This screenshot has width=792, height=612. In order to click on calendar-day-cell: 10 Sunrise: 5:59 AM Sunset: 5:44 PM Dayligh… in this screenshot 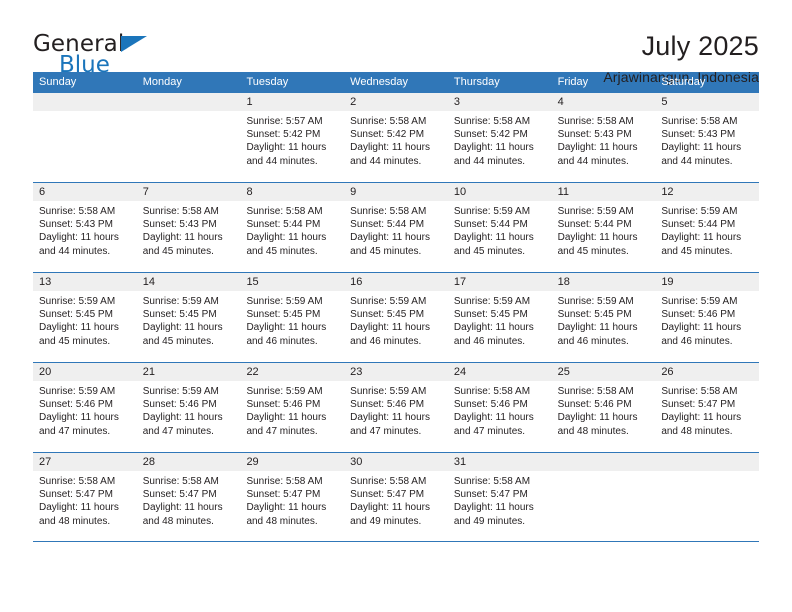, I will do `click(499, 227)`.